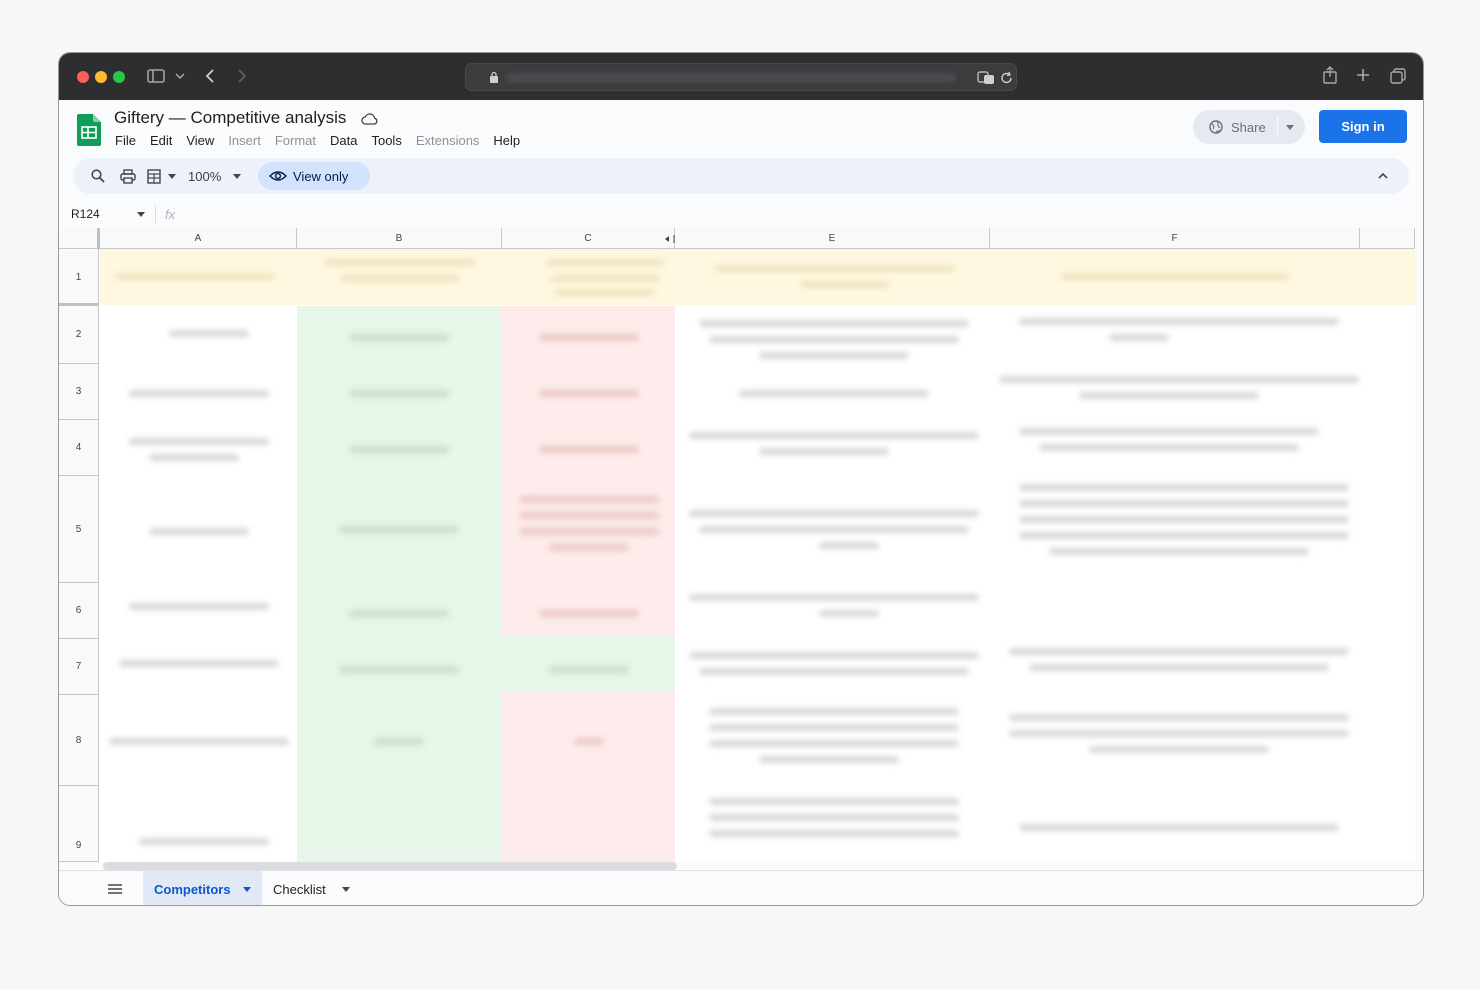 The width and height of the screenshot is (1480, 990). Describe the element at coordinates (83, 77) in the screenshot. I see `close-window-button` at that location.